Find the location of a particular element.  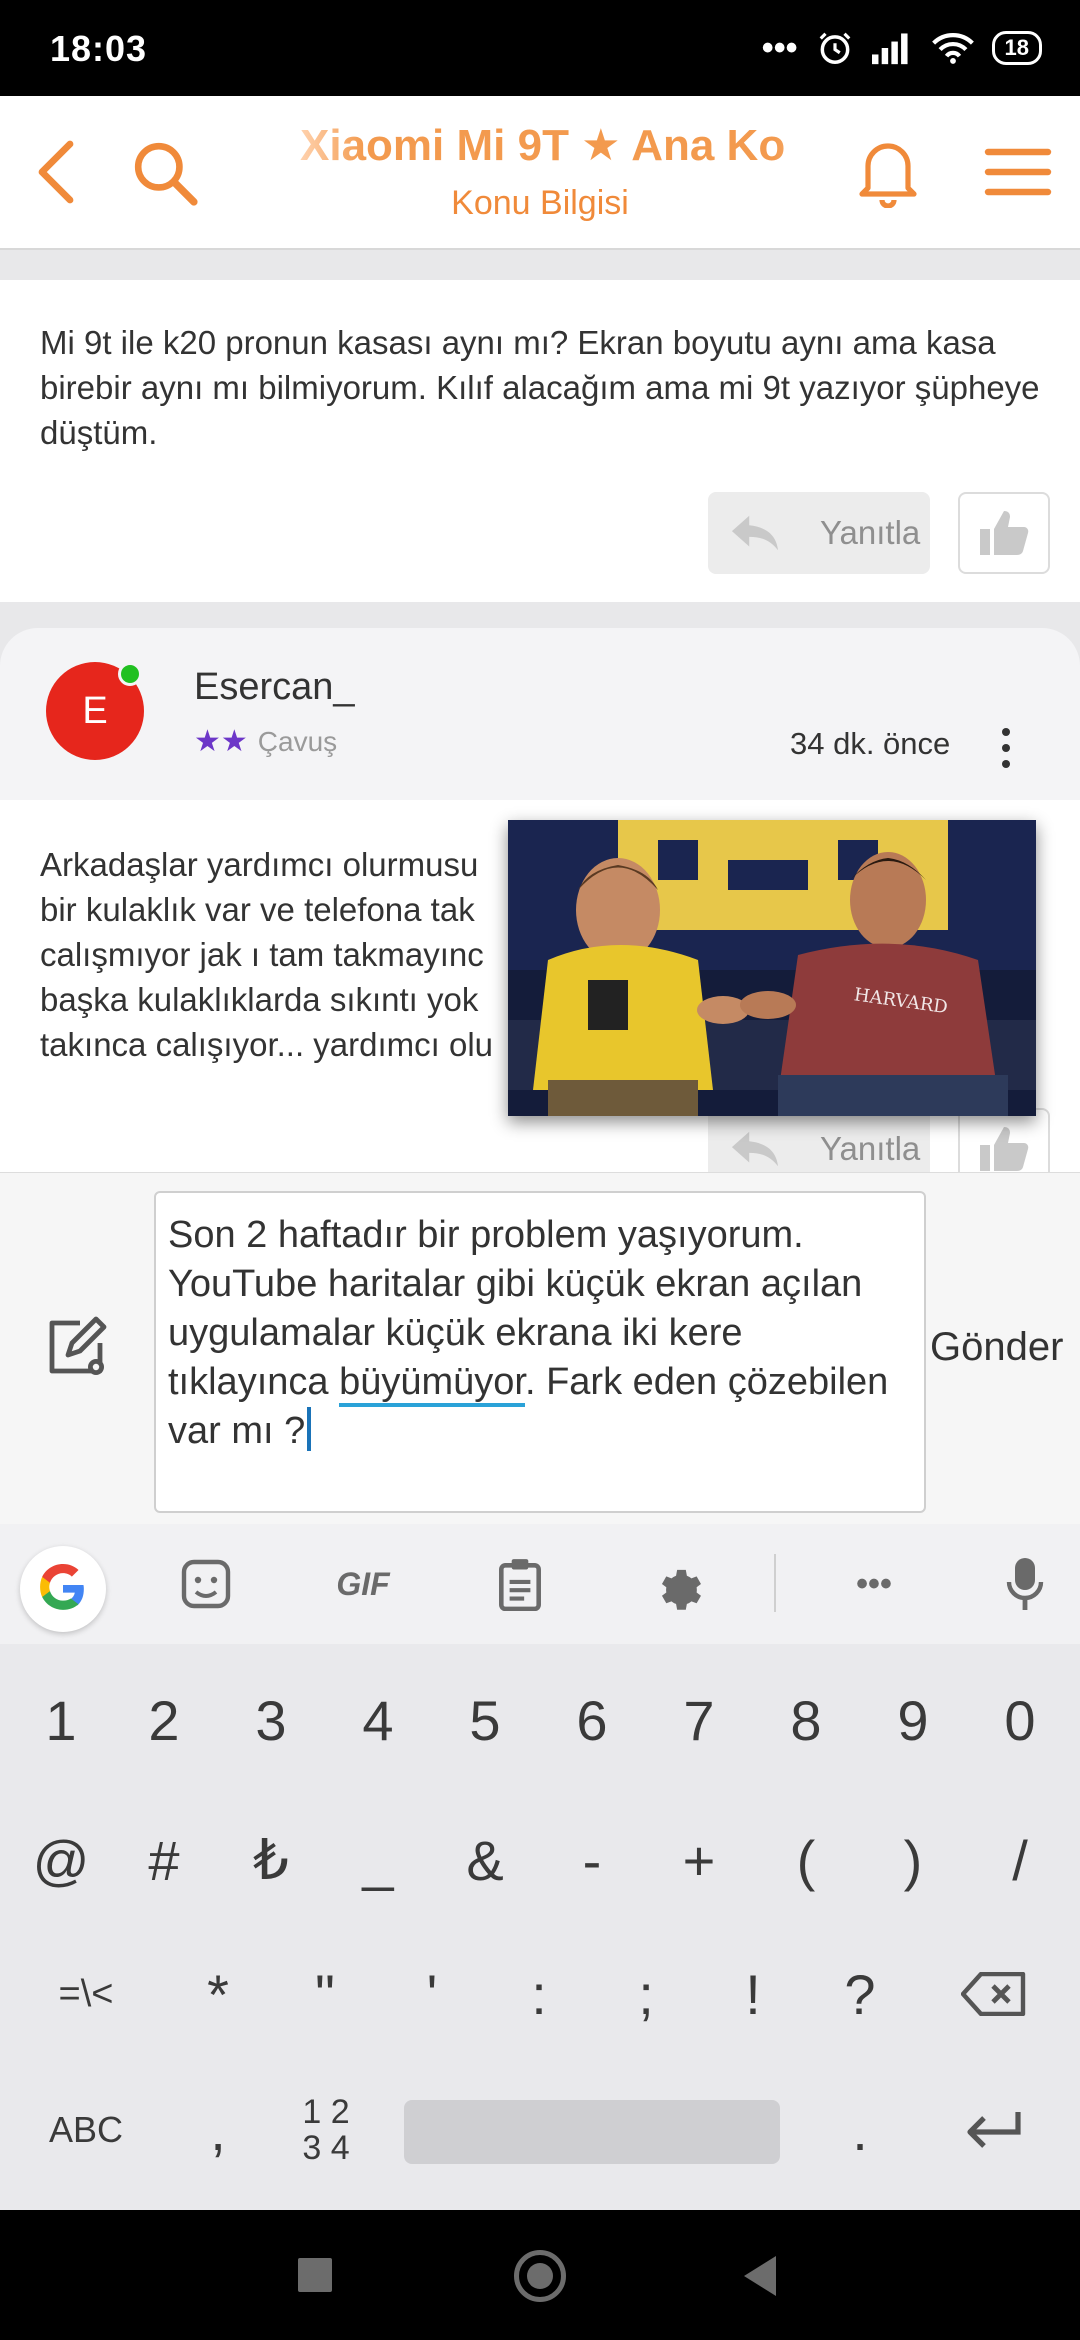

key-exclamation: ! is located at coordinates (753, 1994).